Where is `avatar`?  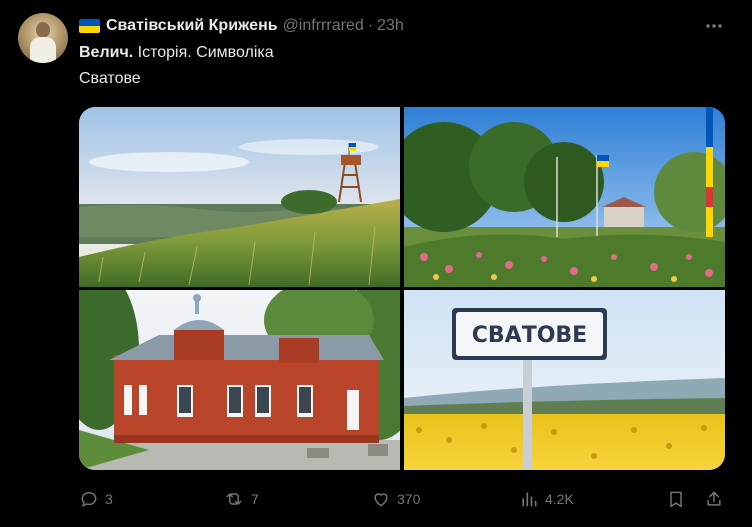 avatar is located at coordinates (43, 38).